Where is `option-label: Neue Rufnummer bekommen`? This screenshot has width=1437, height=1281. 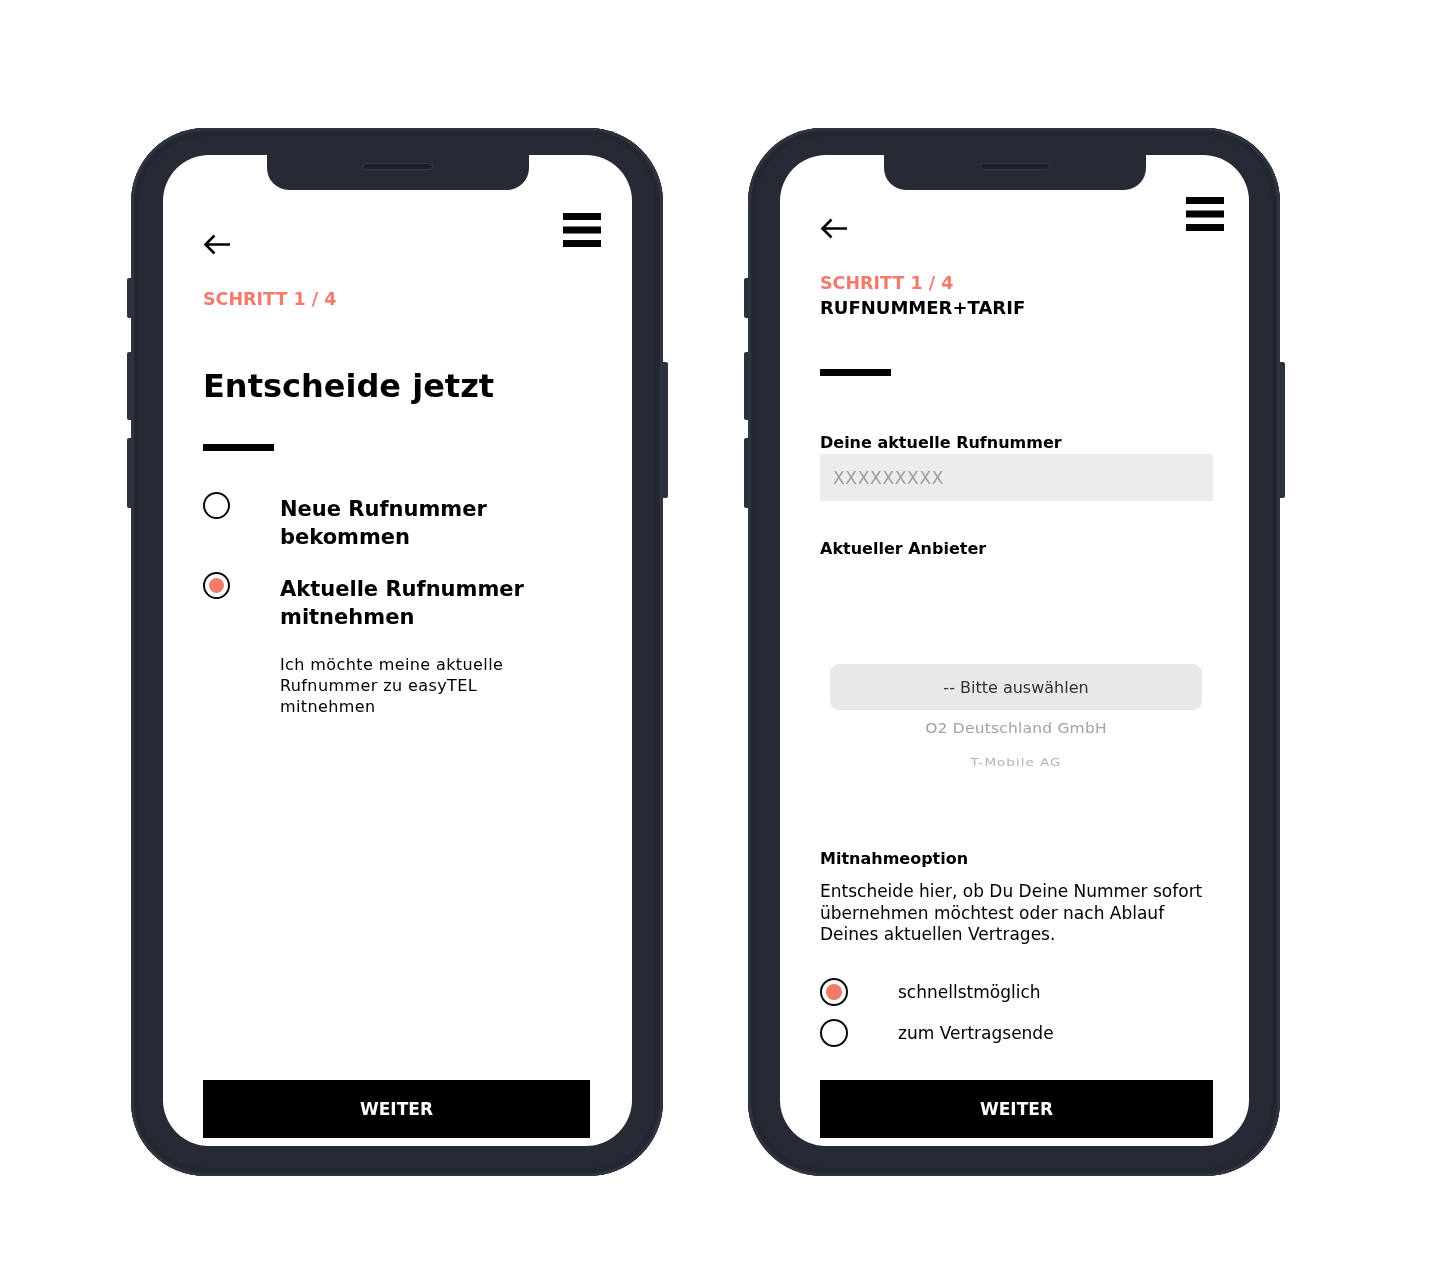 option-label: Neue Rufnummer bekommen is located at coordinates (384, 523).